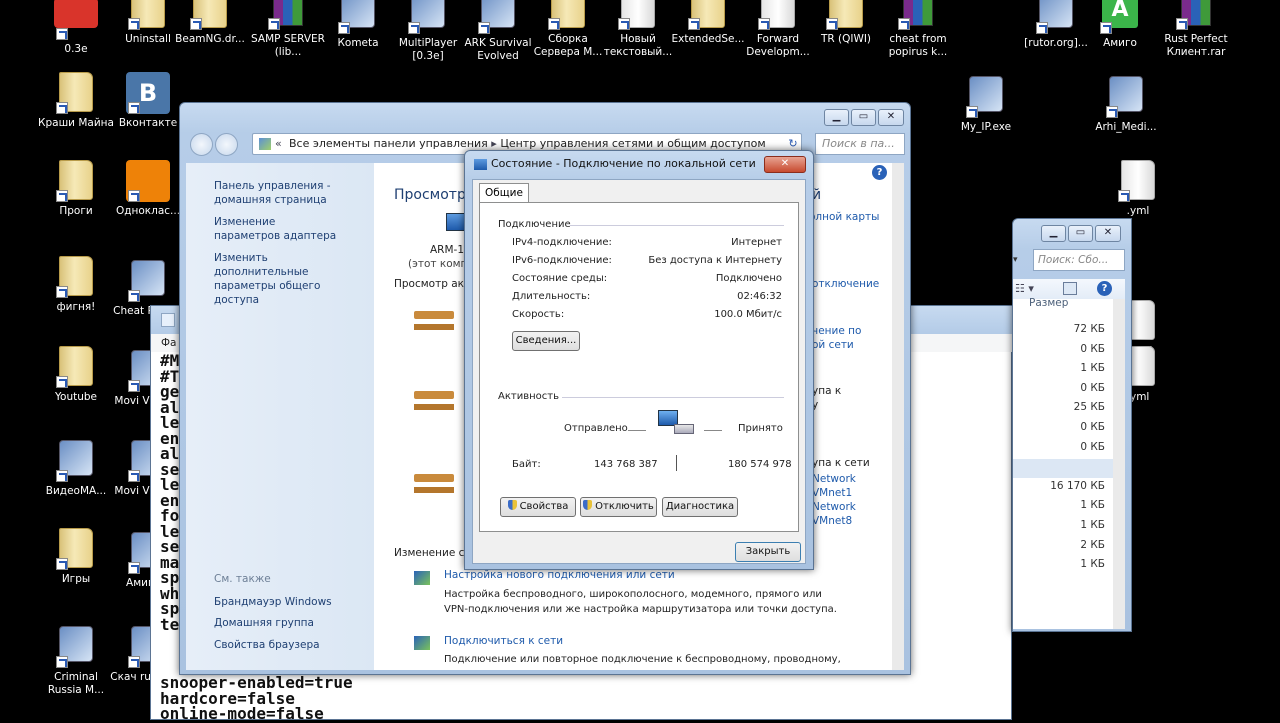 This screenshot has height=723, width=1280. What do you see at coordinates (168, 343) in the screenshot?
I see `notepad-menu-file: Фа` at bounding box center [168, 343].